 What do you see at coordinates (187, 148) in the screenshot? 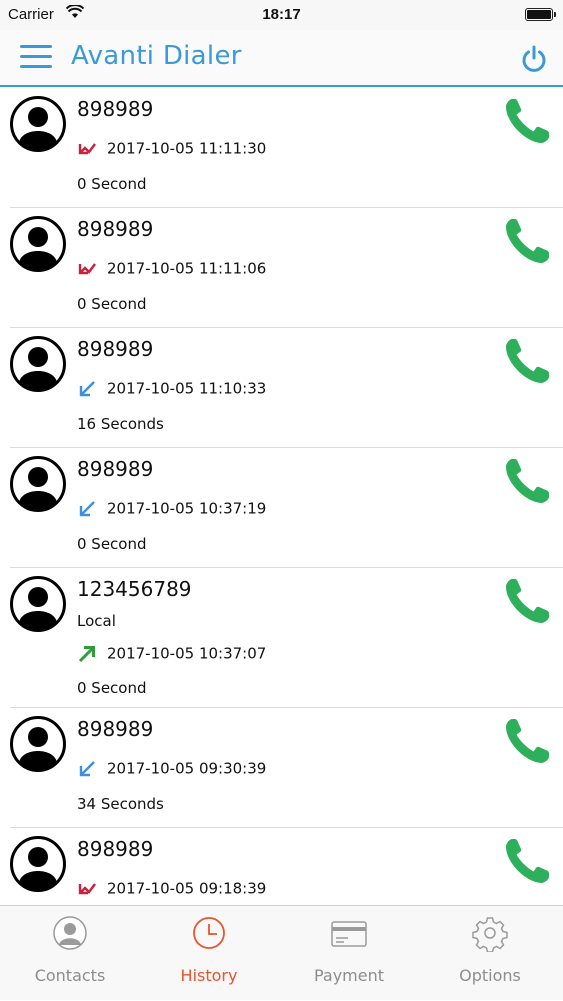
I see `call-datetime: 2017-10-05 11:11:30` at bounding box center [187, 148].